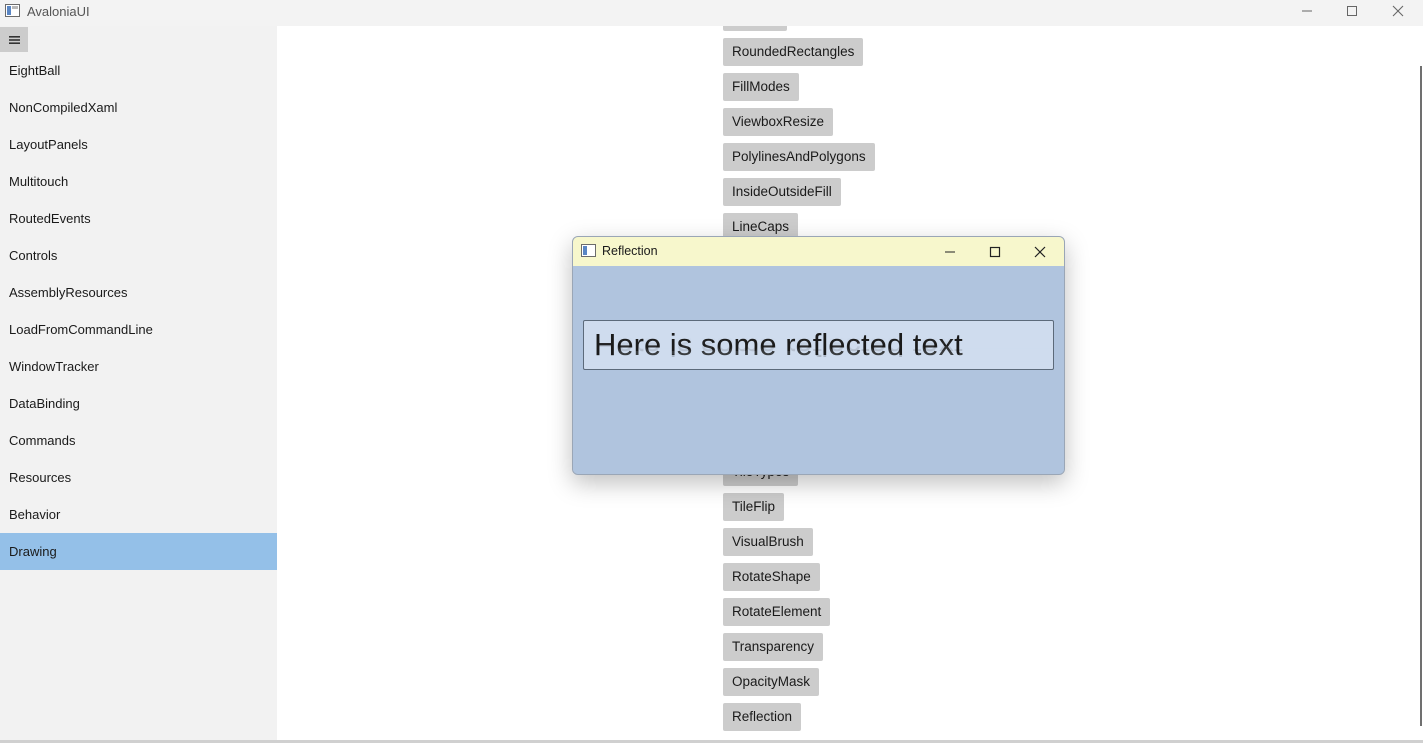 This screenshot has width=1423, height=743. I want to click on rotateshape-button: RotateShape, so click(771, 577).